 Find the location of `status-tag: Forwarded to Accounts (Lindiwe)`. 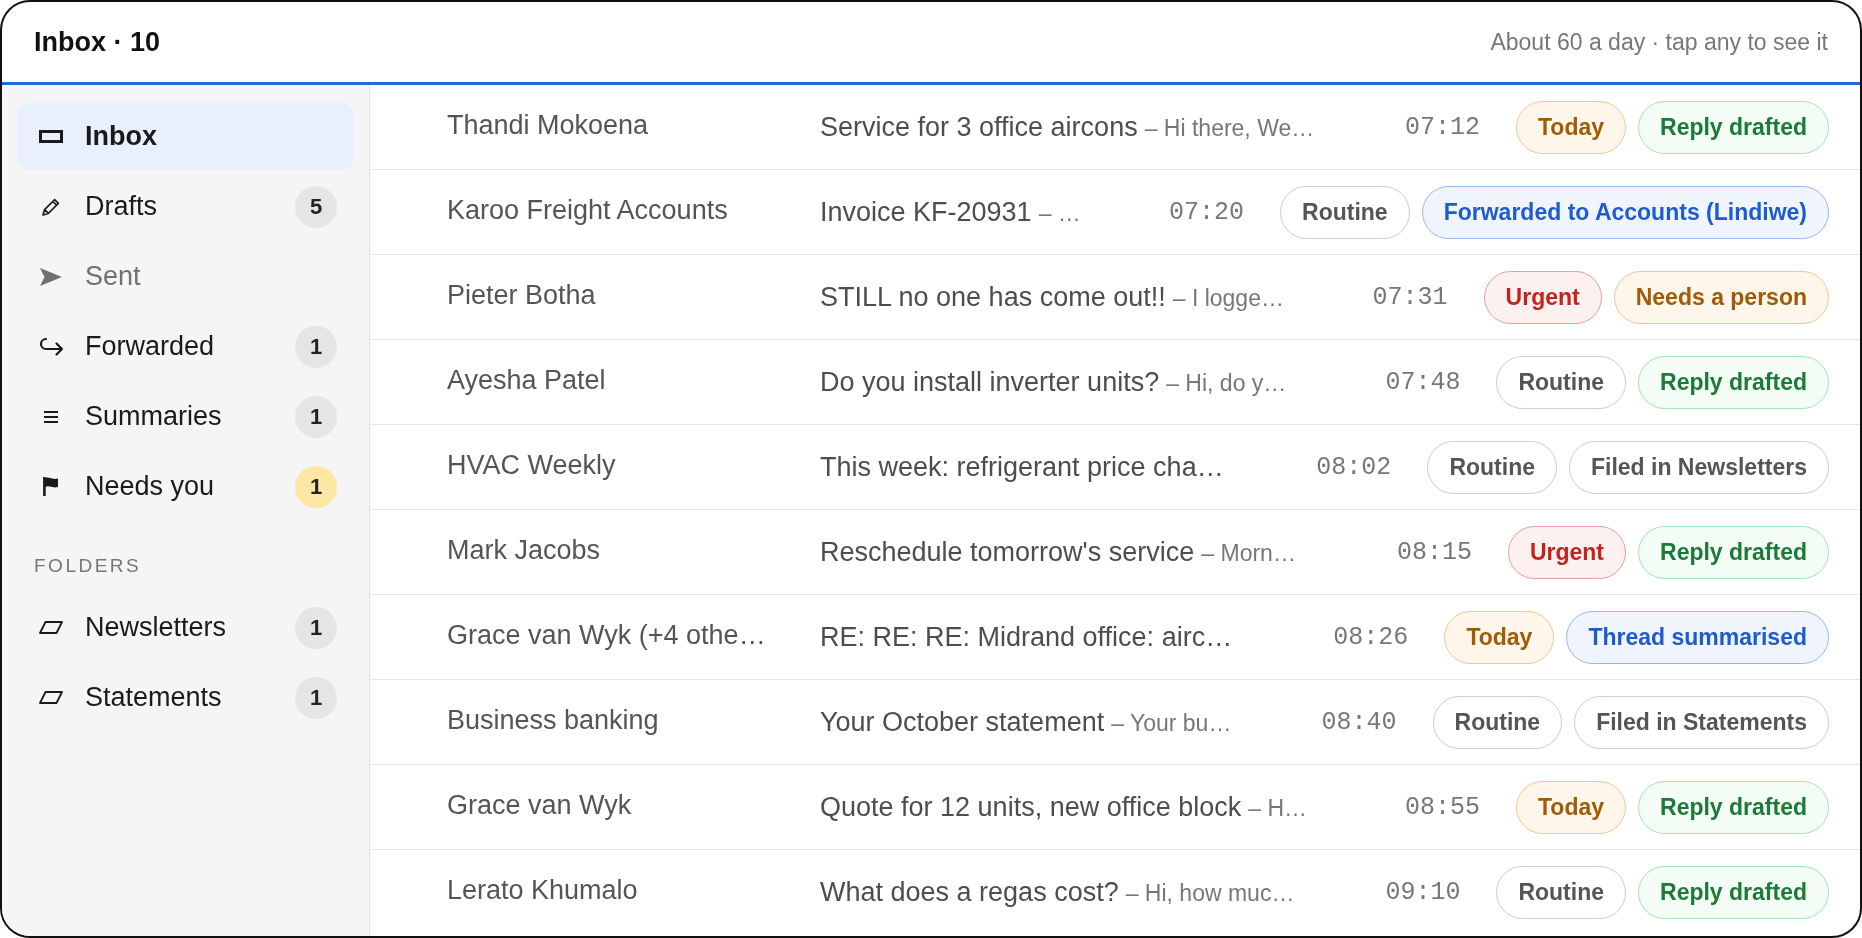

status-tag: Forwarded to Accounts (Lindiwe) is located at coordinates (1625, 212).